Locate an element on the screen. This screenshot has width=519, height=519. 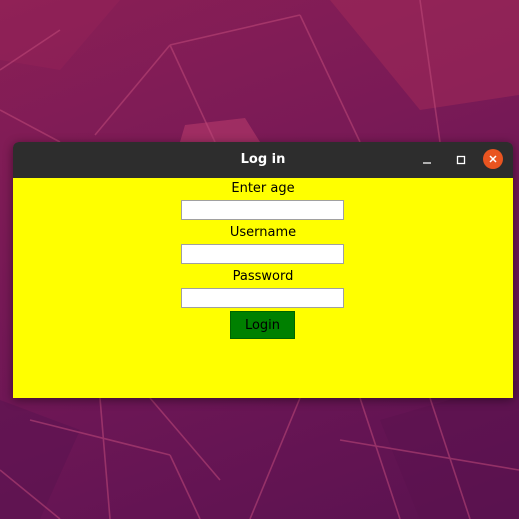
minimize-button is located at coordinates (427, 160).